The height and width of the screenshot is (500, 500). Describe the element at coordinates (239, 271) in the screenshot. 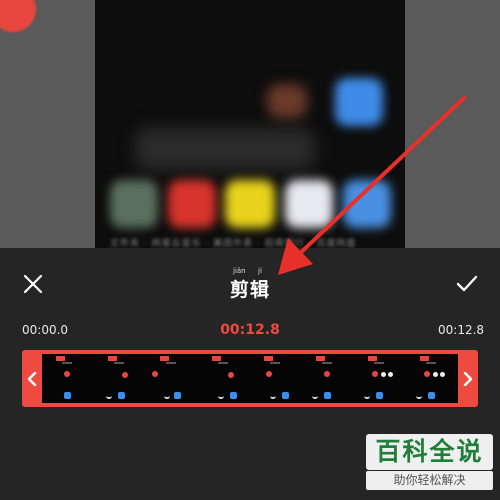

I see `pinyin-1: jiǎn` at that location.